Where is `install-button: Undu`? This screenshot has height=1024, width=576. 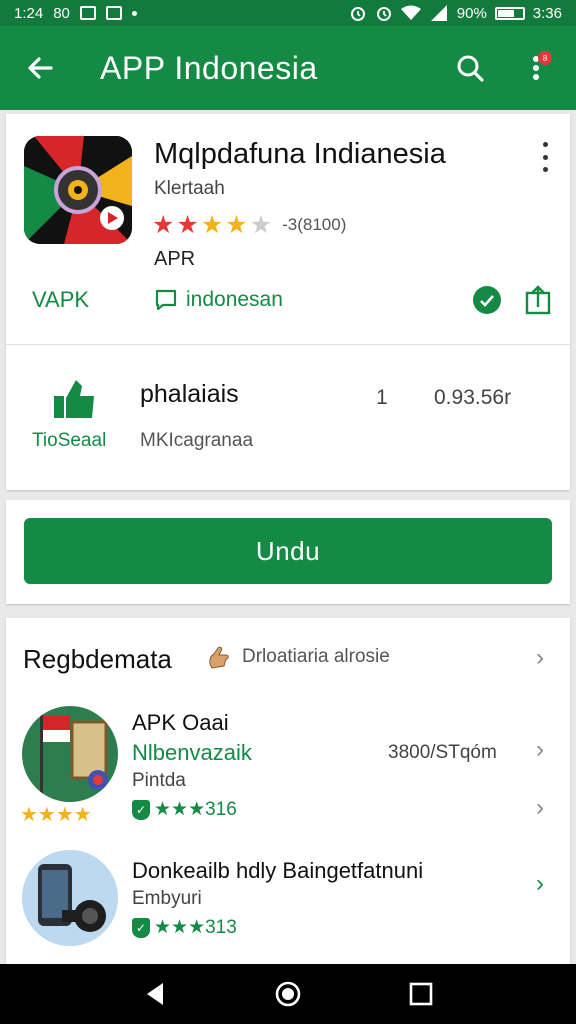 install-button: Undu is located at coordinates (288, 551).